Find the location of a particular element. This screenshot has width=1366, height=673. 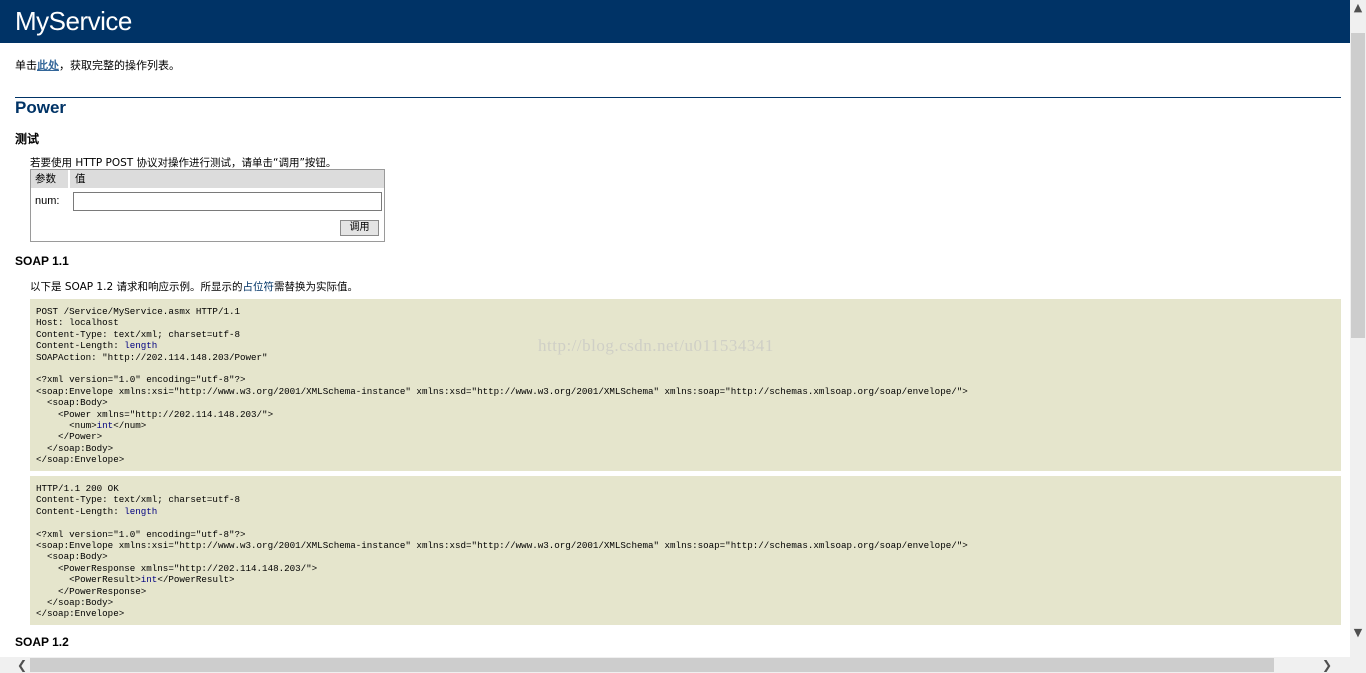

watermark-text: http://blog.csdn.net/u011534341 is located at coordinates (656, 345).